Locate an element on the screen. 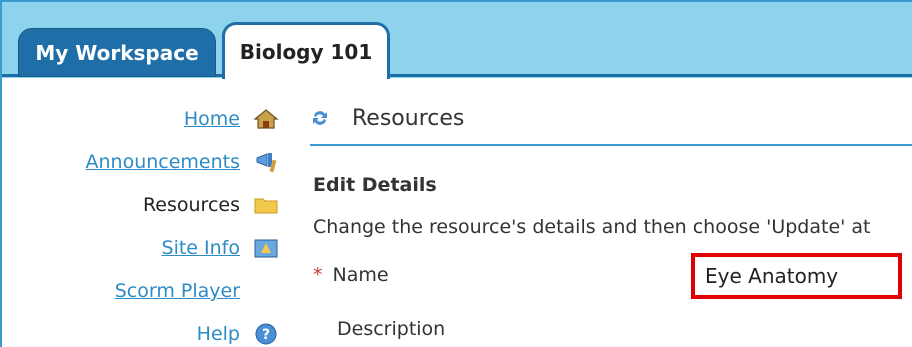  megaphone-icon is located at coordinates (266, 162).